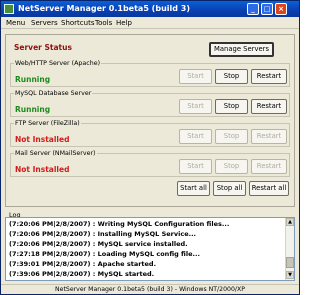 This screenshot has height=295, width=320. Describe the element at coordinates (241, 49) in the screenshot. I see `manage-servers-button: Manage Servers` at that location.